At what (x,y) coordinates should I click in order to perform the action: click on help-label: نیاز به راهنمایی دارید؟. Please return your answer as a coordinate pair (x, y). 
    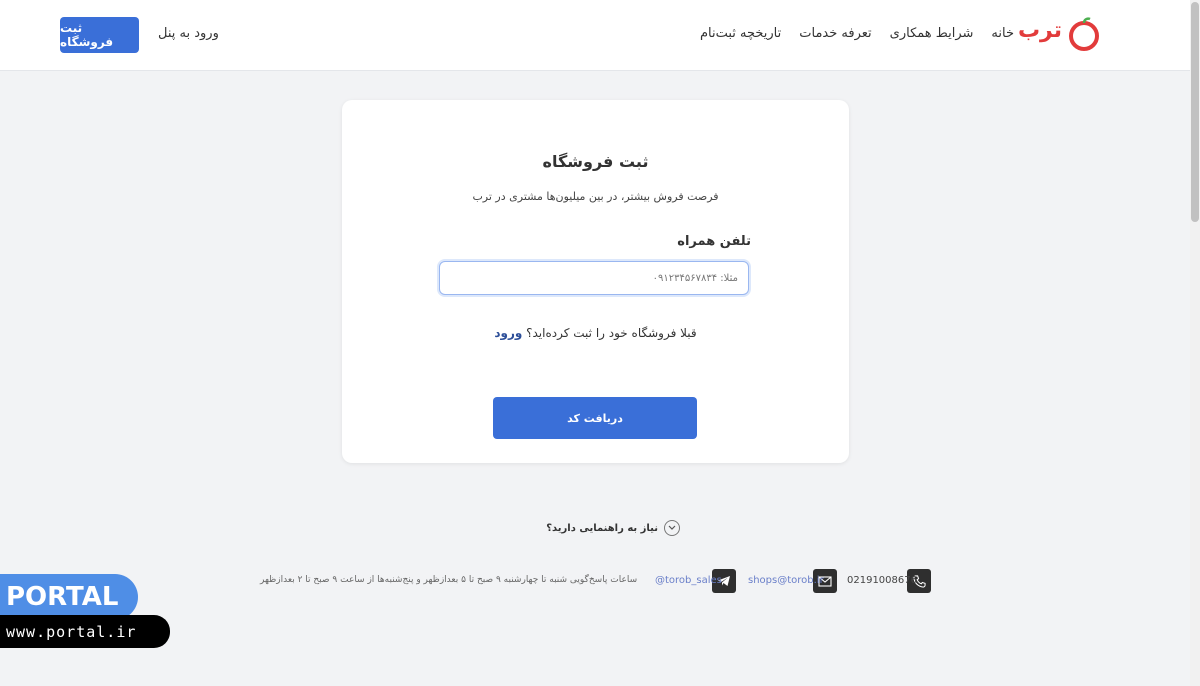
    Looking at the image, I should click on (602, 528).